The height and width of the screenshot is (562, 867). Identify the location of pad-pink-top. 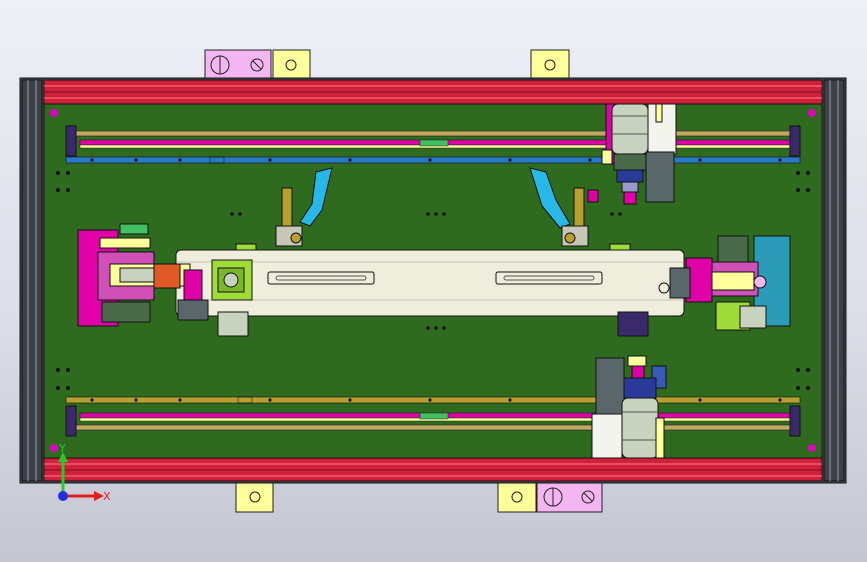
(238, 65).